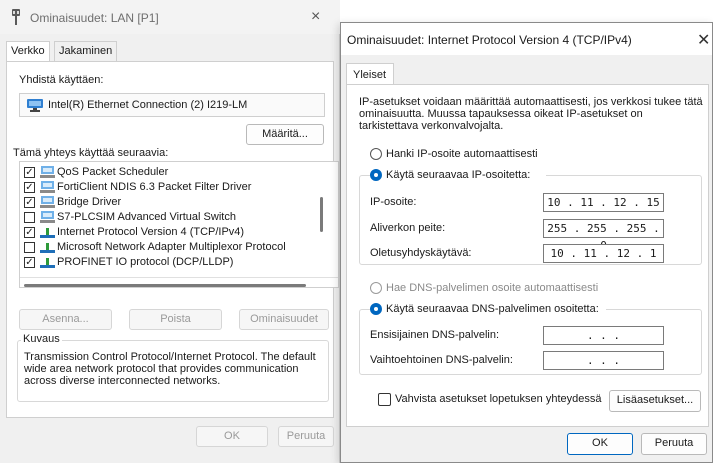 The width and height of the screenshot is (713, 463). I want to click on validate-checkbox, so click(384, 399).